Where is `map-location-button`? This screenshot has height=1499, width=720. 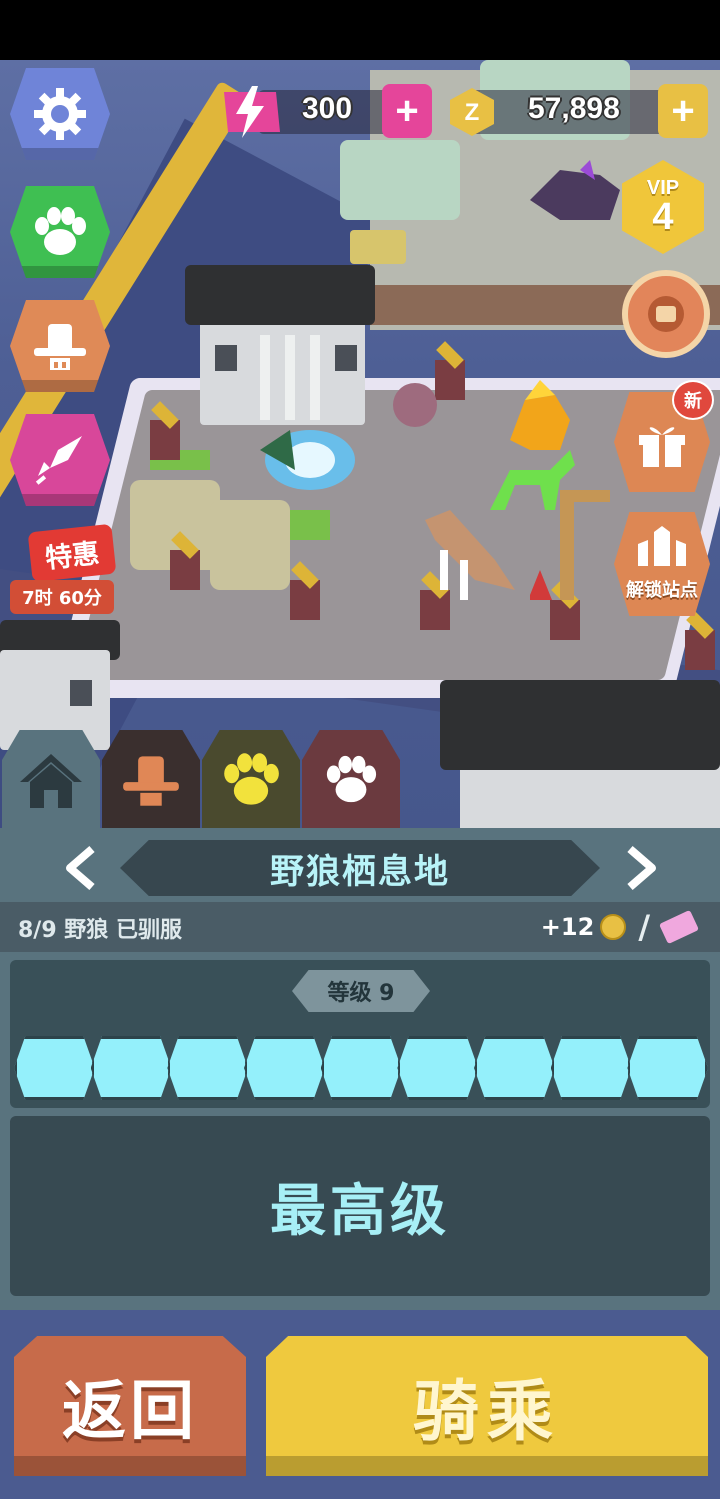
map-location-button is located at coordinates (666, 314).